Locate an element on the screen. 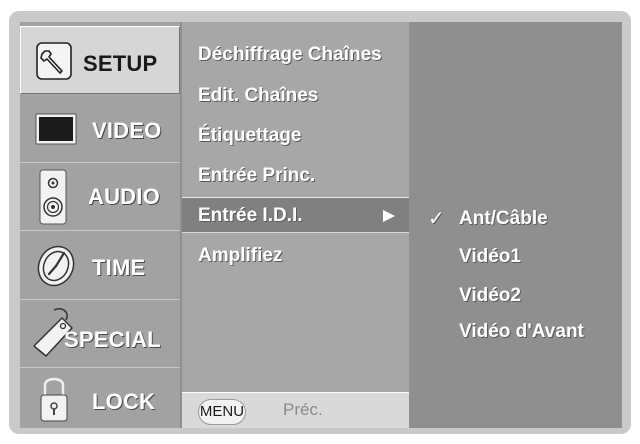 Image resolution: width=640 pixels, height=444 pixels. option-video-avant: Vidéo d'Avant is located at coordinates (521, 332).